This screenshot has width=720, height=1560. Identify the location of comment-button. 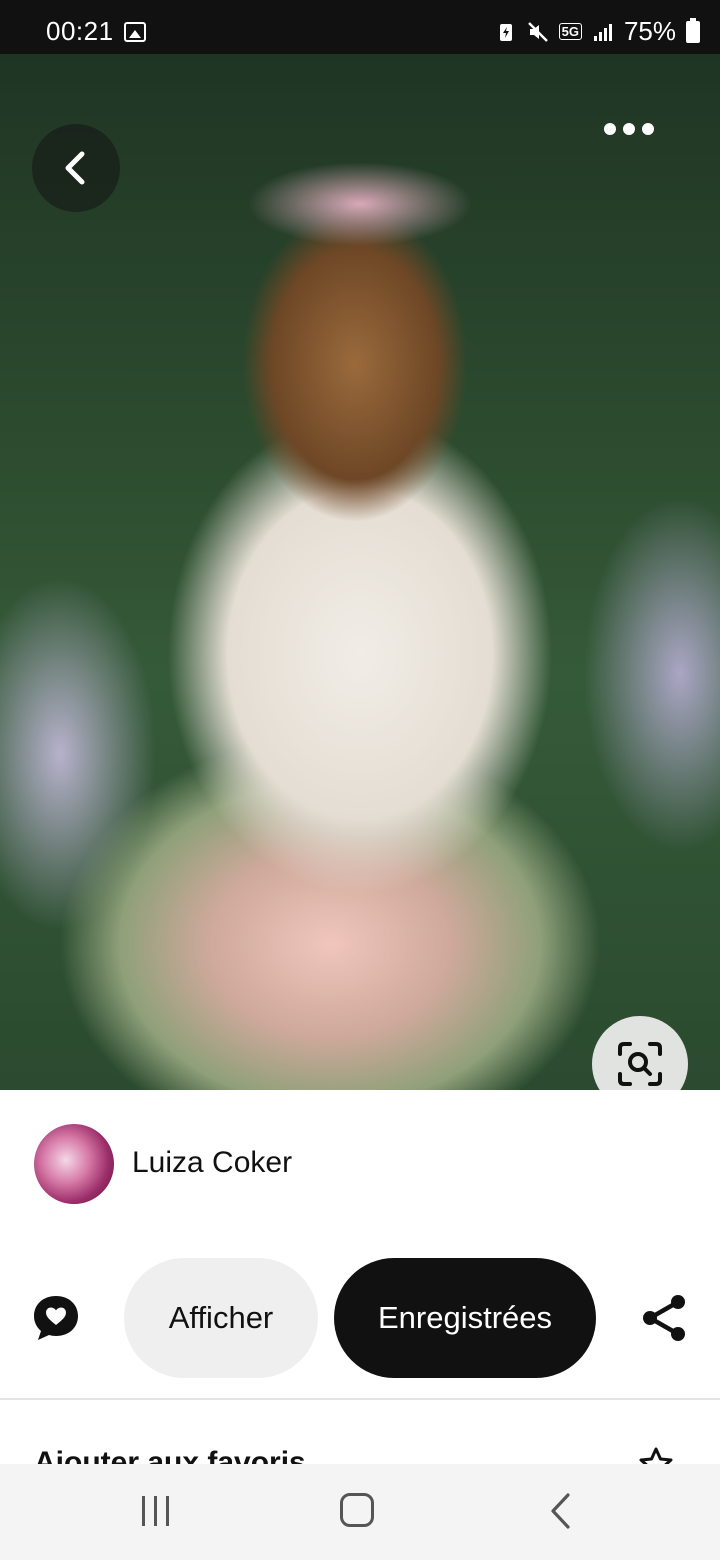
(56, 1318).